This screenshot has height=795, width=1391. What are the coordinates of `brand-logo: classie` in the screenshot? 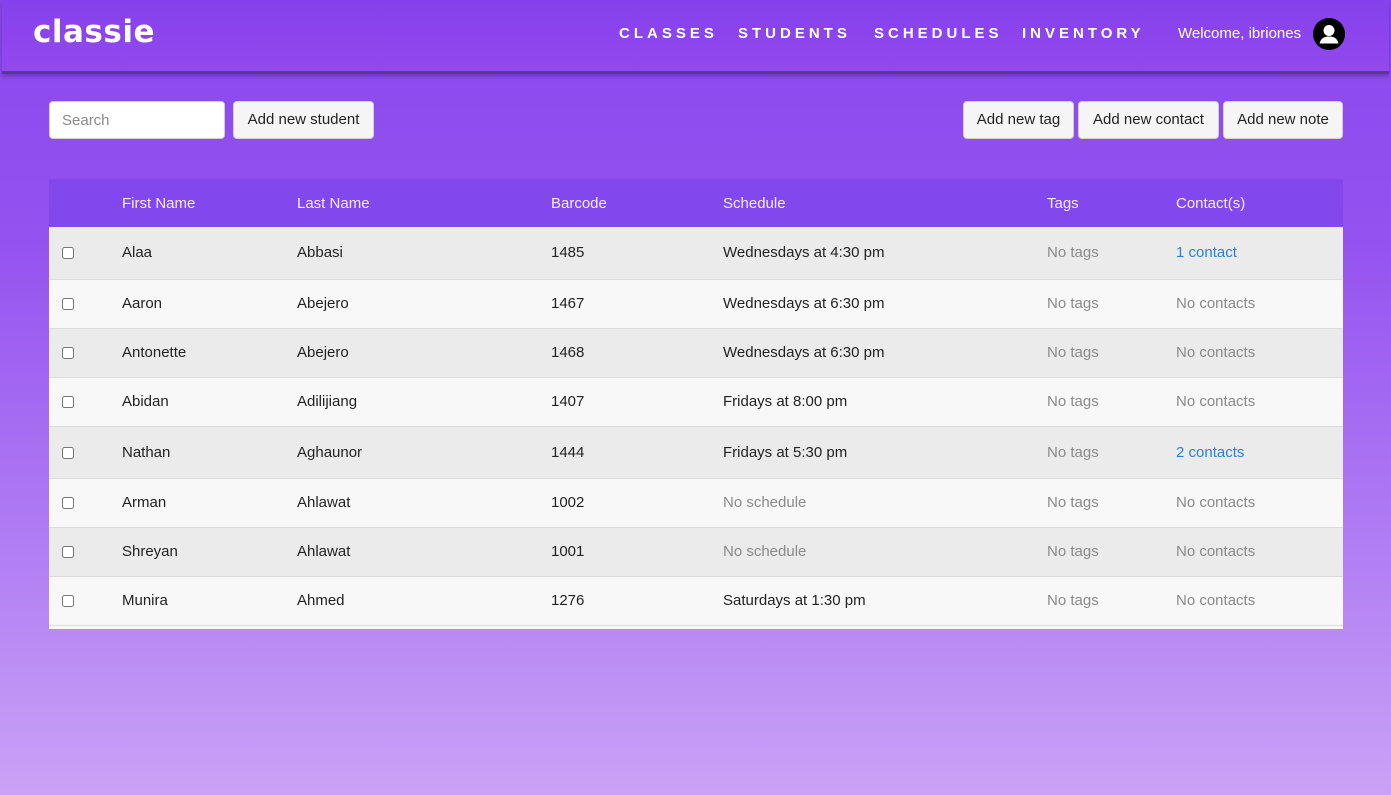 It's located at (94, 32).